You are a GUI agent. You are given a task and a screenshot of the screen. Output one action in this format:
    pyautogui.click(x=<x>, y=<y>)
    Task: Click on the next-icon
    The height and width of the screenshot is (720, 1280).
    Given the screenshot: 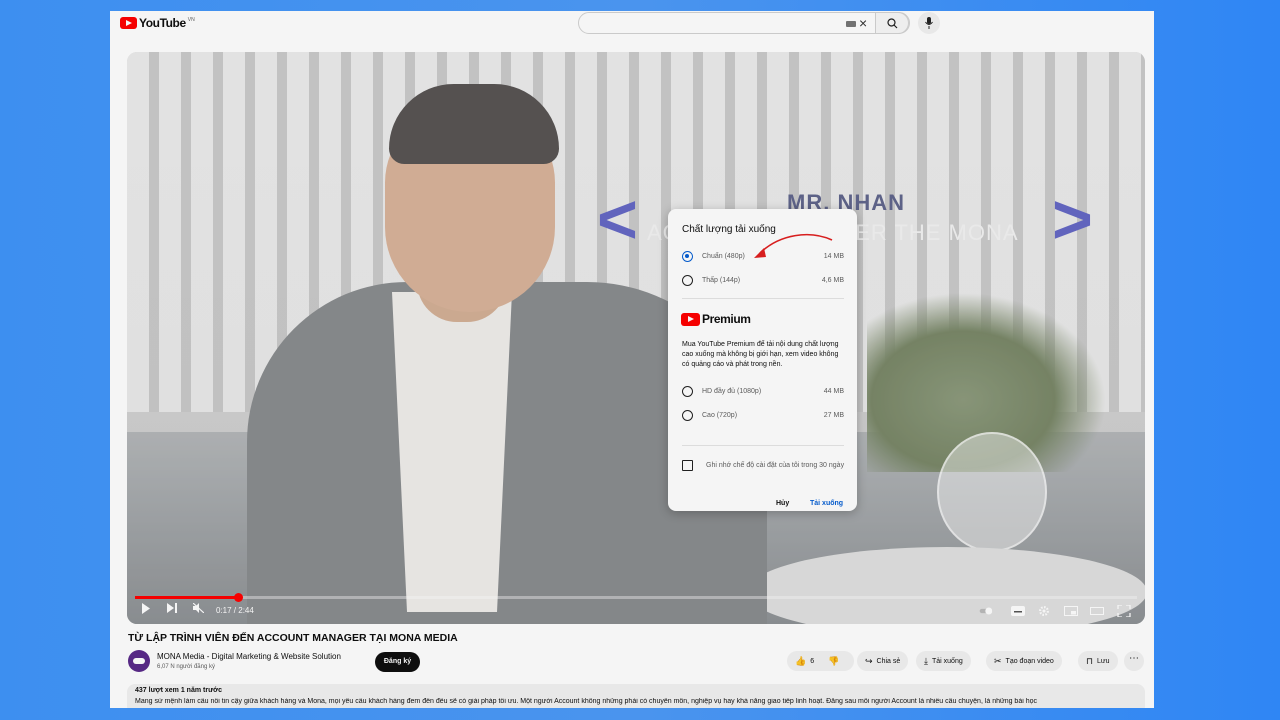 What is the action you would take?
    pyautogui.click(x=172, y=608)
    